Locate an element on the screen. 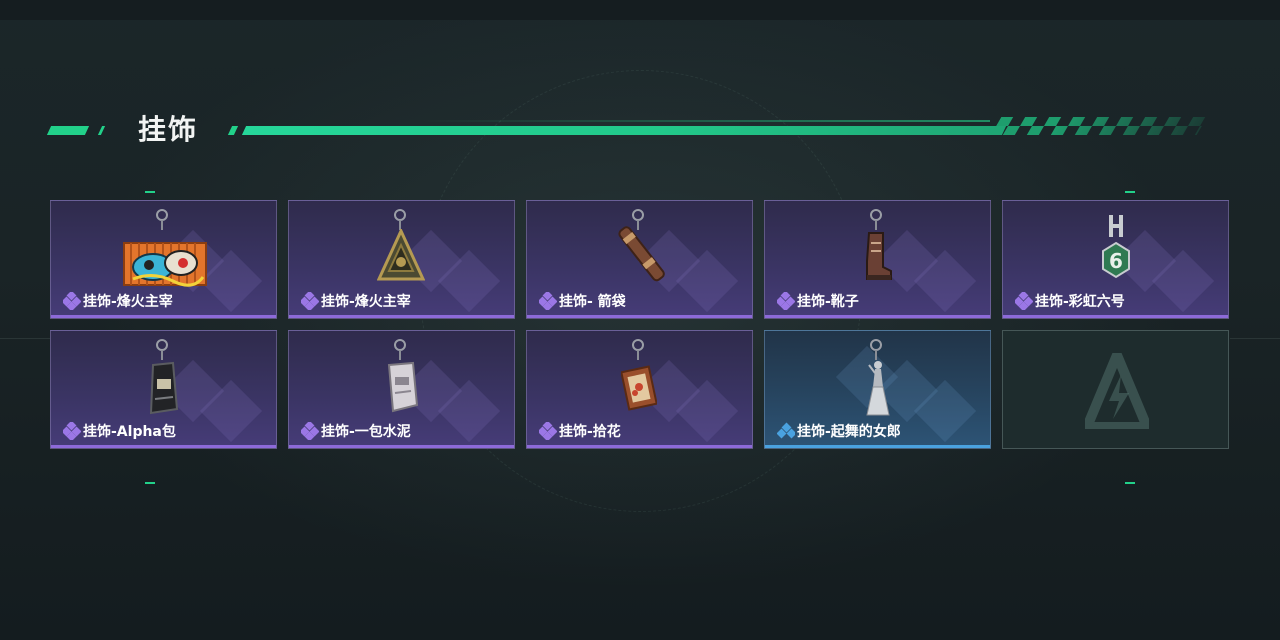 The image size is (1280, 640). charm-name: 挂饰-一包水泥 is located at coordinates (366, 432).